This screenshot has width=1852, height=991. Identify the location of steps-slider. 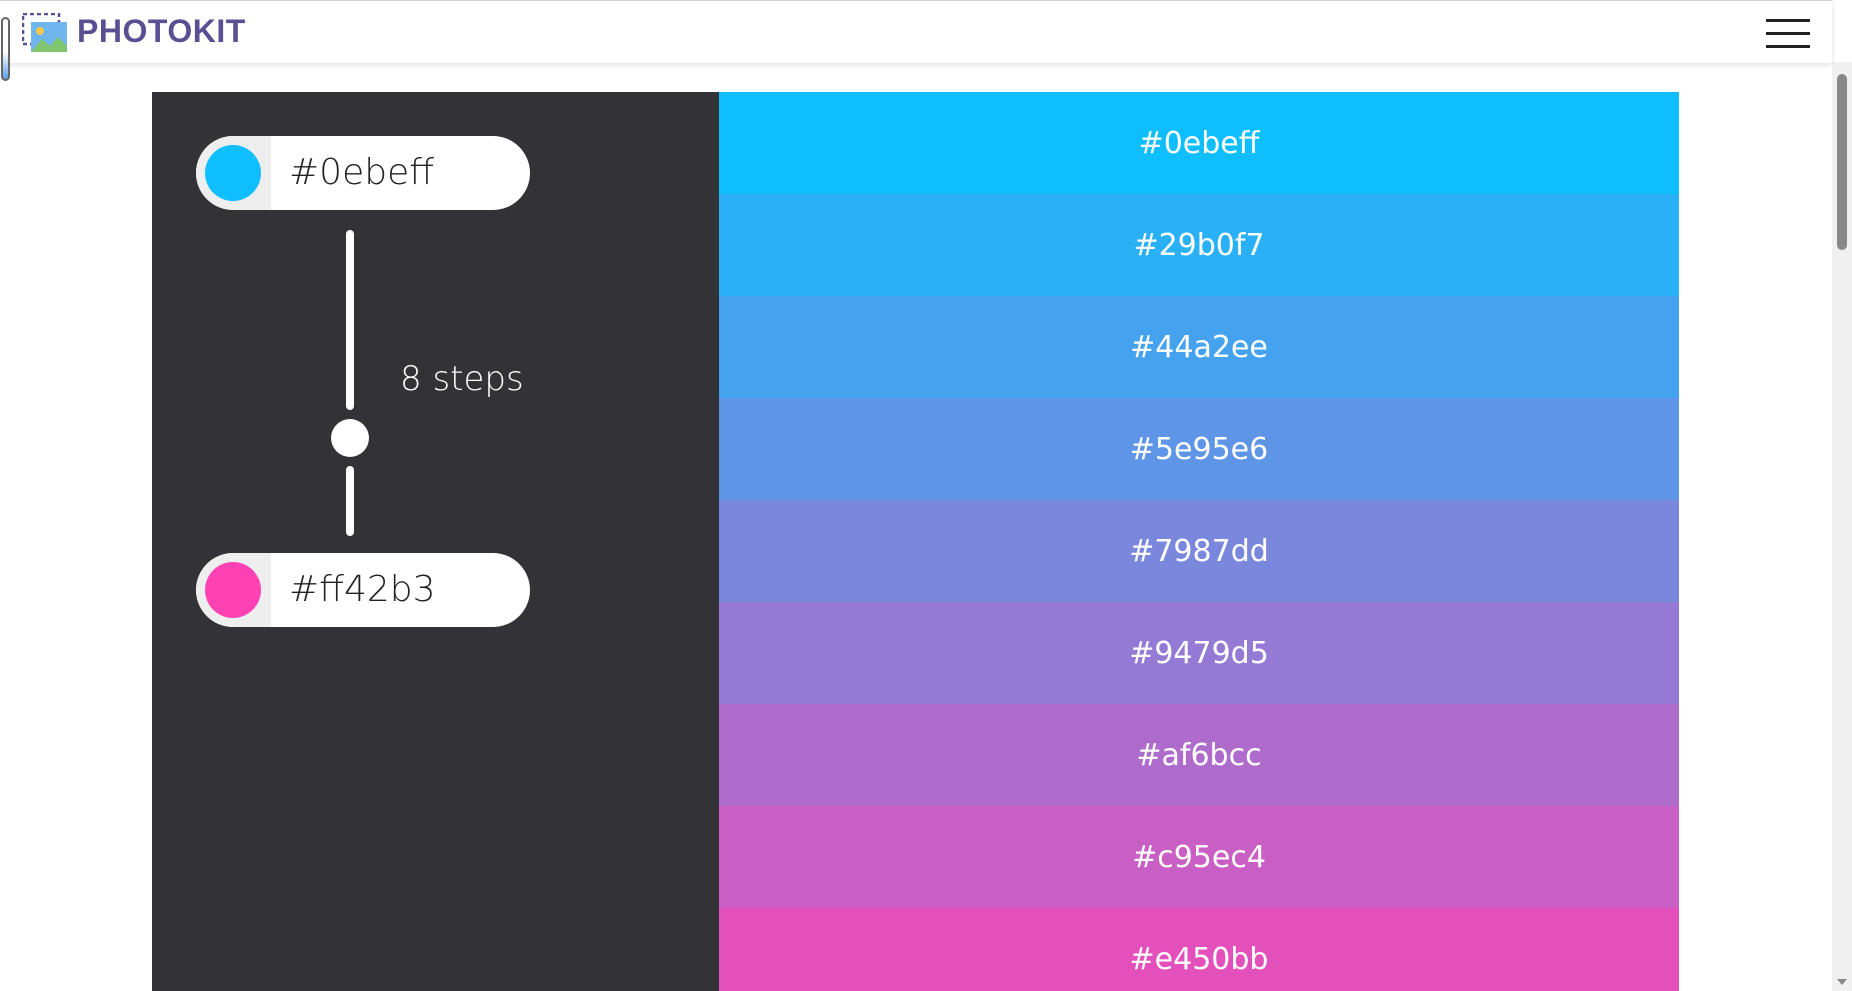
(350, 385).